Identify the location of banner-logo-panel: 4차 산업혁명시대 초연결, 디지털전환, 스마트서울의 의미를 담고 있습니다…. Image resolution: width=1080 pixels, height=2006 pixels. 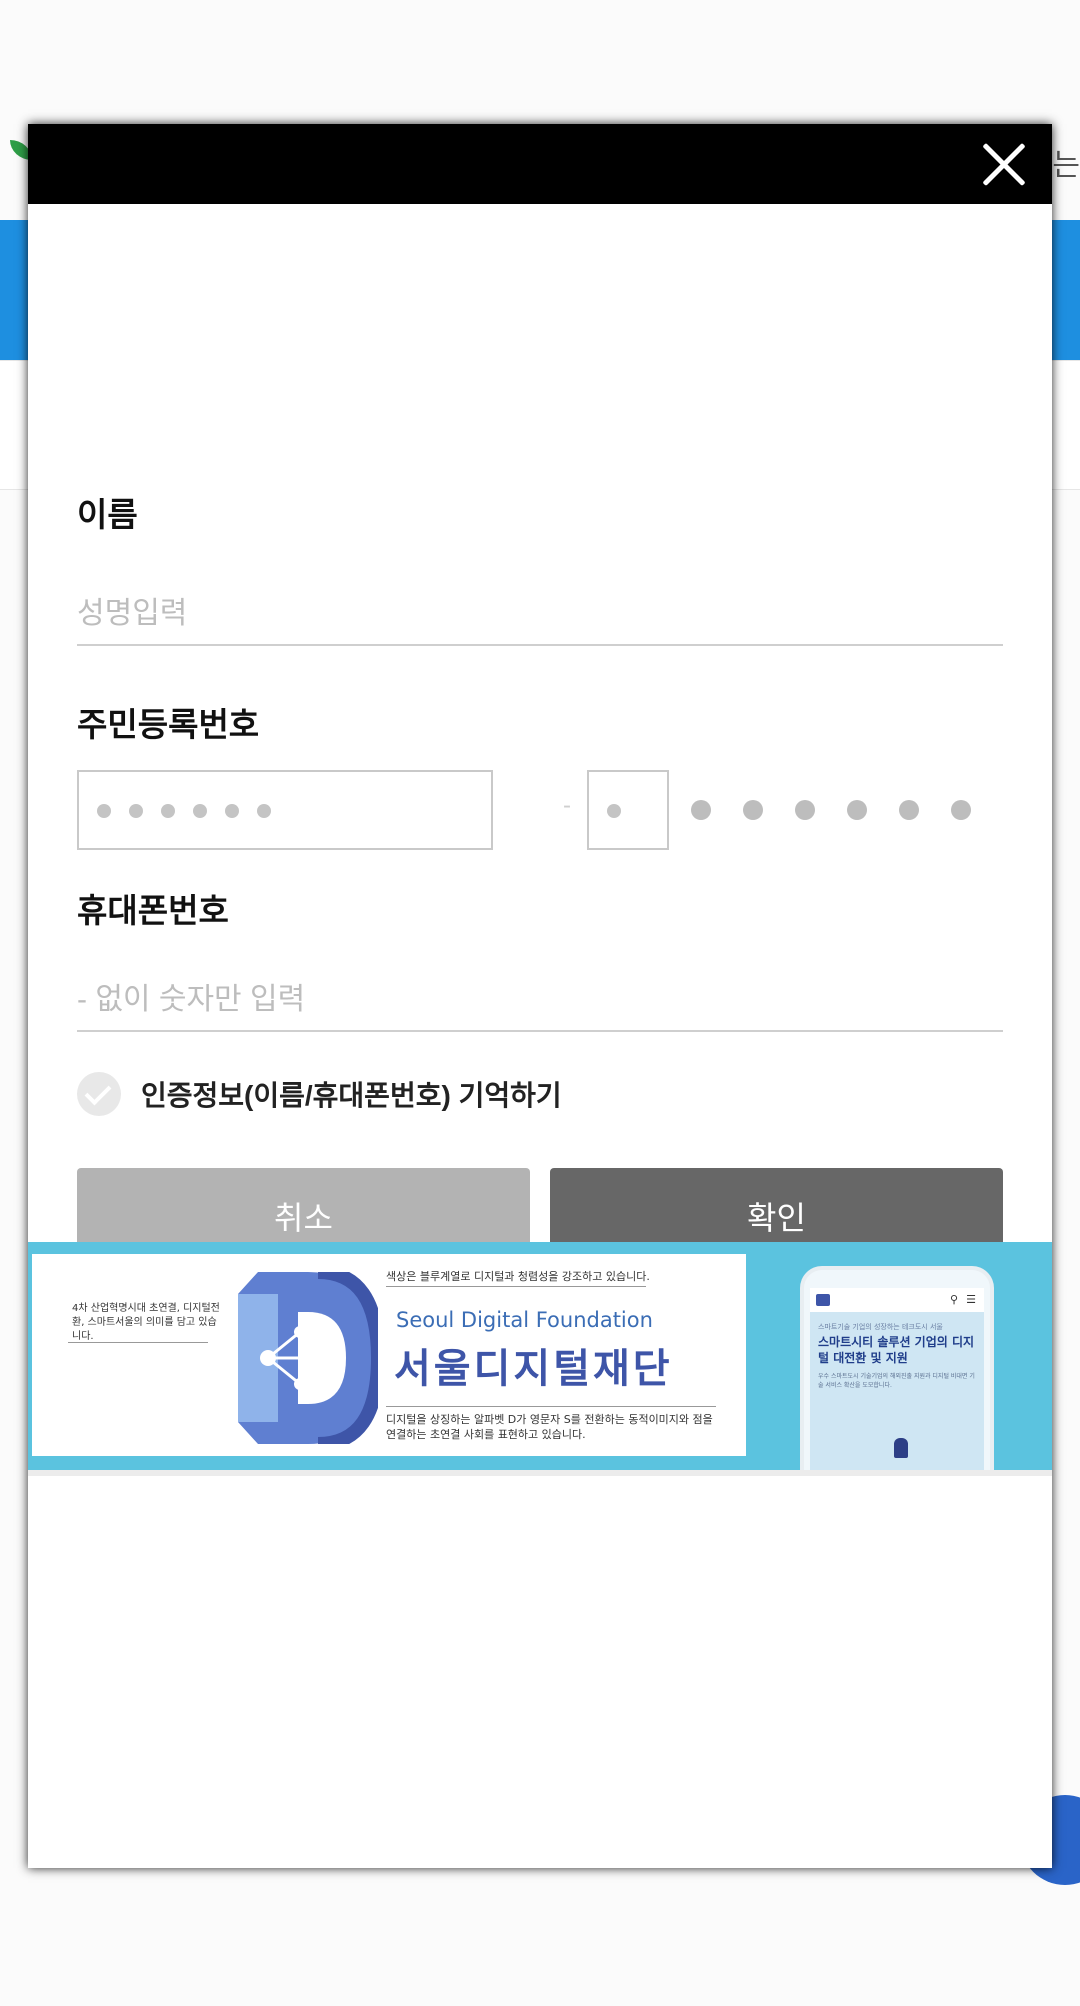
(389, 1355).